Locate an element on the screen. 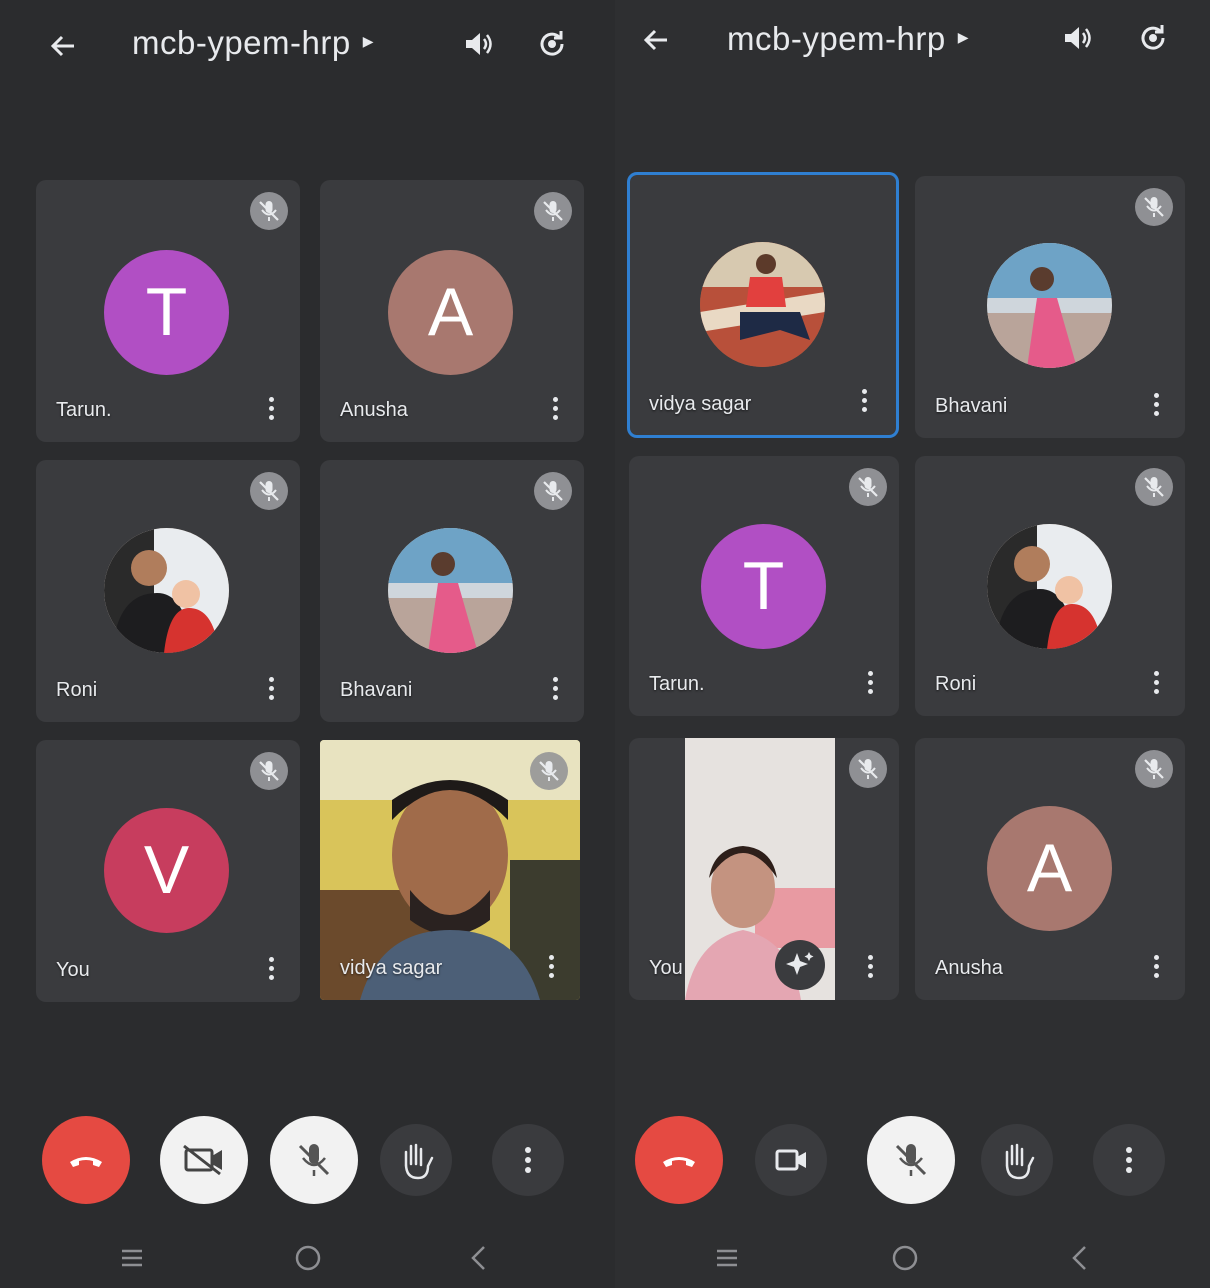  camera-off-button is located at coordinates (204, 1160).